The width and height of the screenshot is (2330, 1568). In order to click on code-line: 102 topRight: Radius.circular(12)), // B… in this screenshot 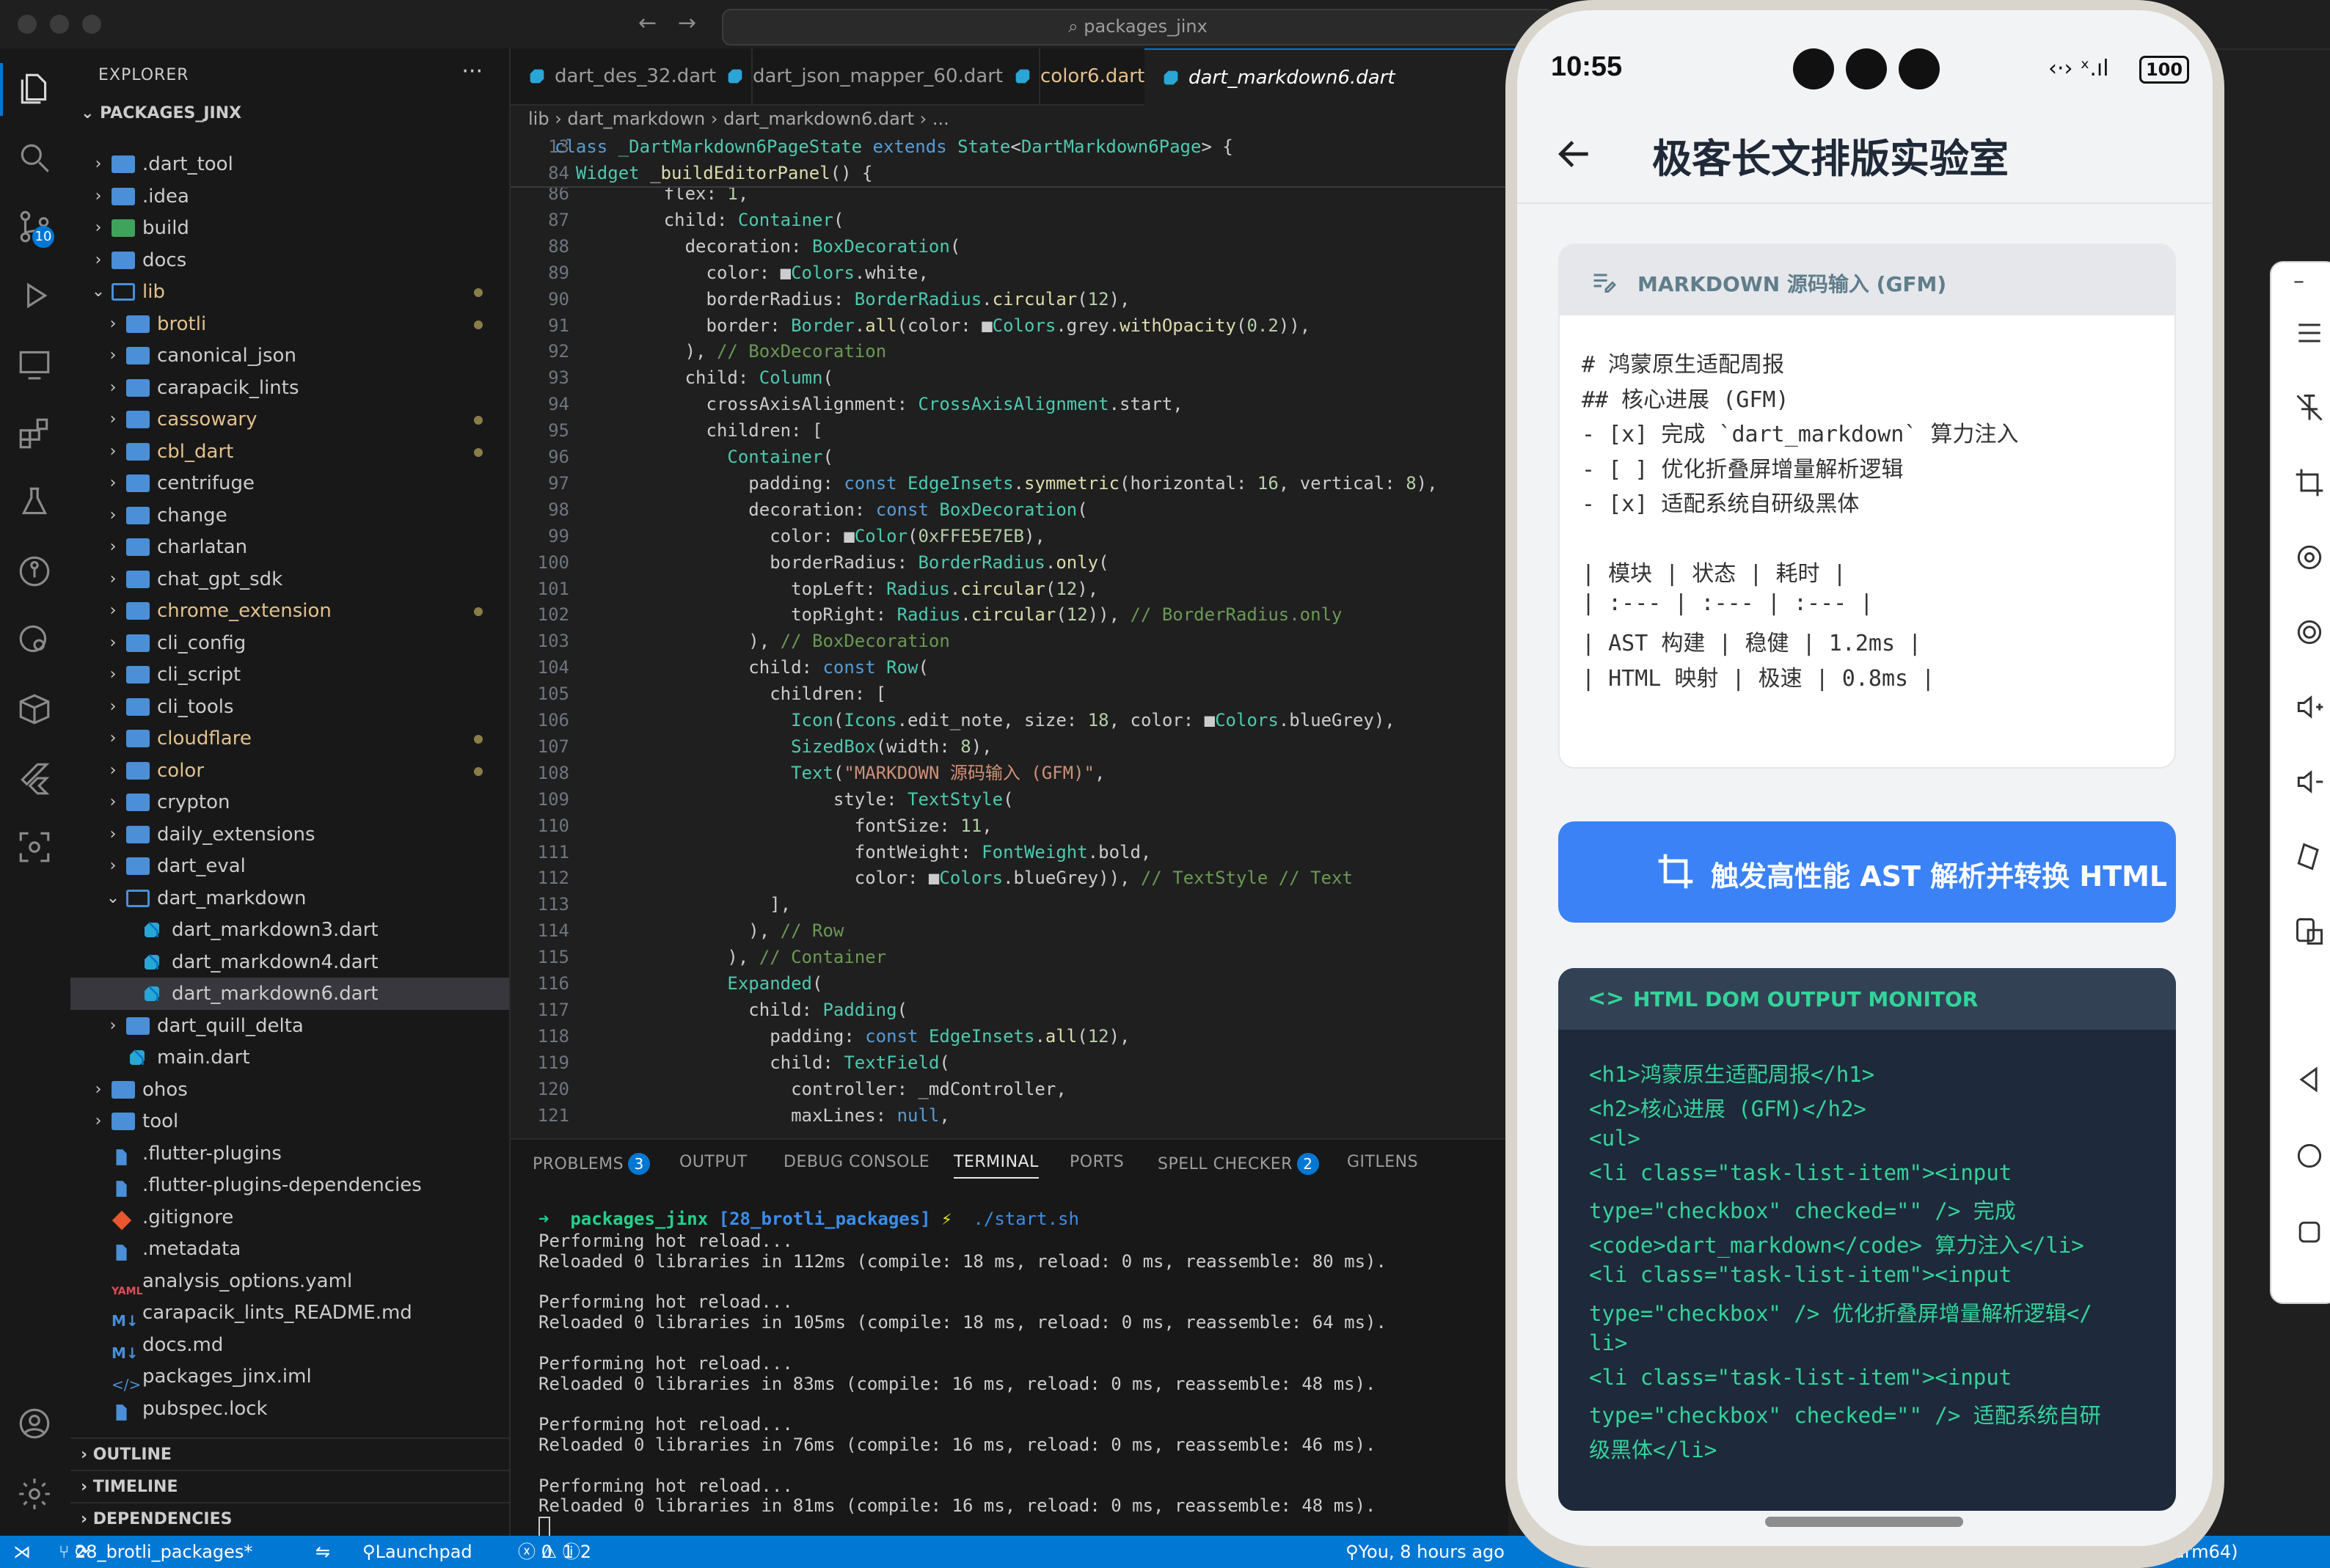, I will do `click(1009, 614)`.